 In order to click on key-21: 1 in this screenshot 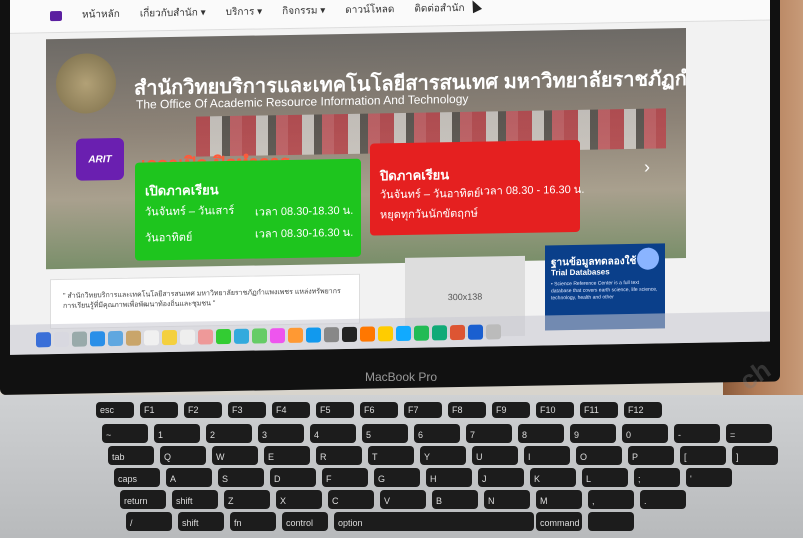, I will do `click(177, 433)`.